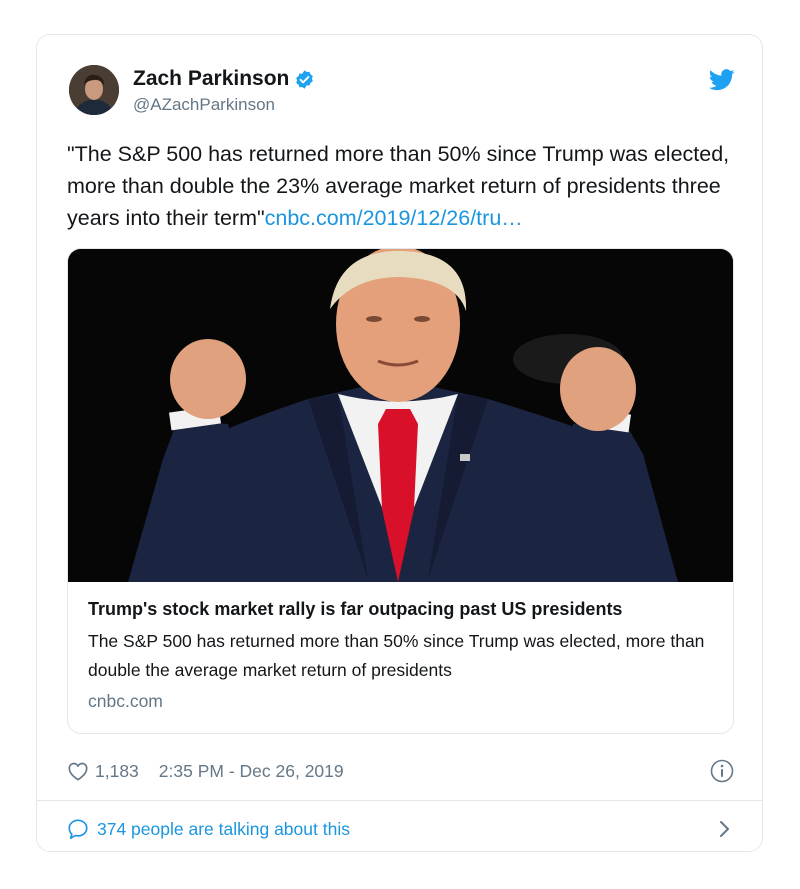 Image resolution: width=800 pixels, height=889 pixels. I want to click on conversation-link: 374 people are talking about this, so click(400, 829).